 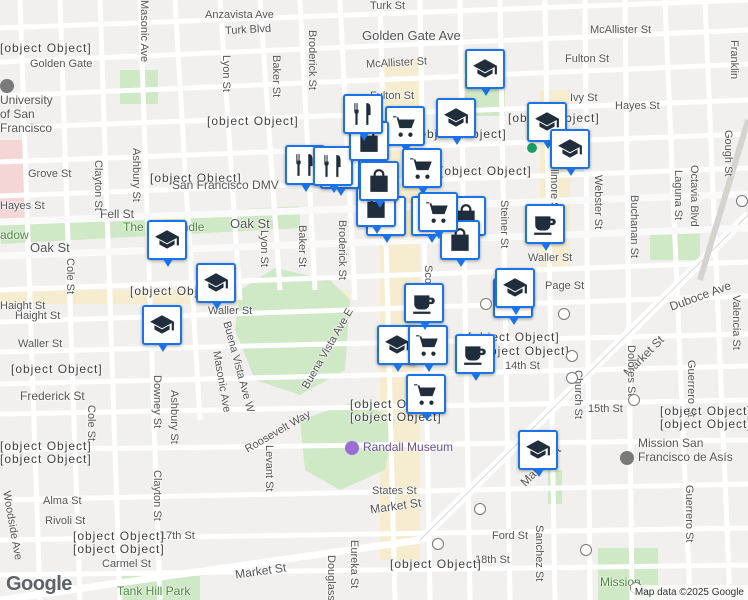 What do you see at coordinates (728, 153) in the screenshot?
I see `street-label: Gough St` at bounding box center [728, 153].